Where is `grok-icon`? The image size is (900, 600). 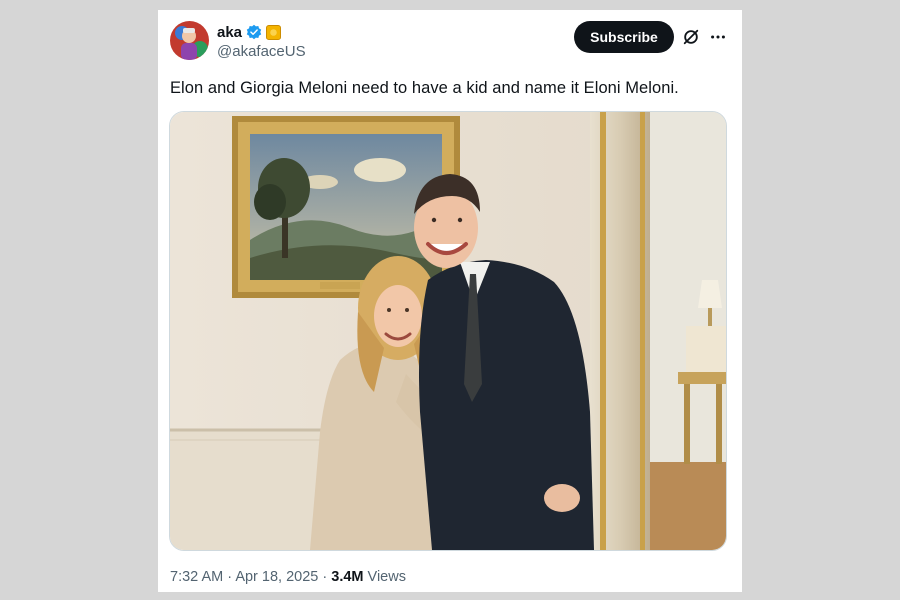 grok-icon is located at coordinates (691, 37).